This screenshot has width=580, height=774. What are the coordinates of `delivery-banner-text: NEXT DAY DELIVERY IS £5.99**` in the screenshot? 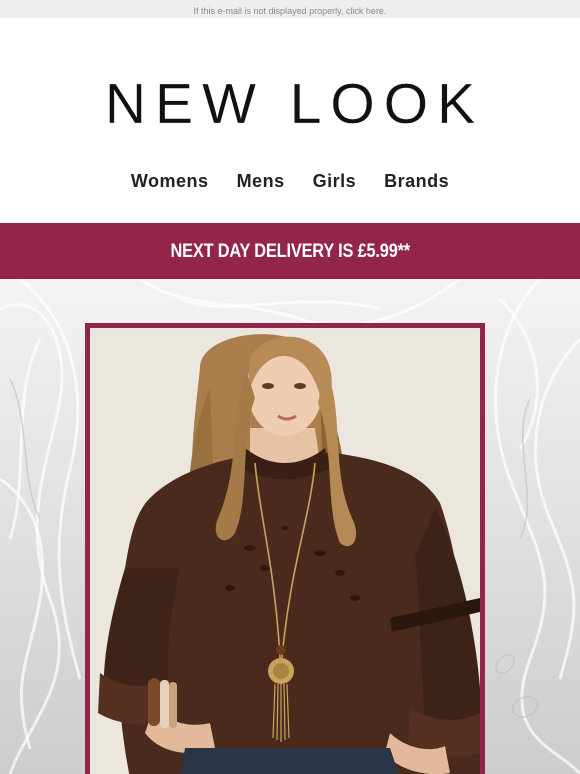 It's located at (290, 251).